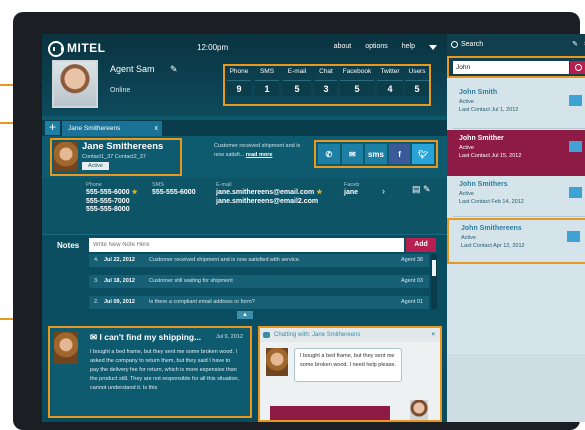 Image resolution: width=585 pixels, height=430 pixels. What do you see at coordinates (317, 335) in the screenshot?
I see `chat-title: Chatting with: Jane Smithereens` at bounding box center [317, 335].